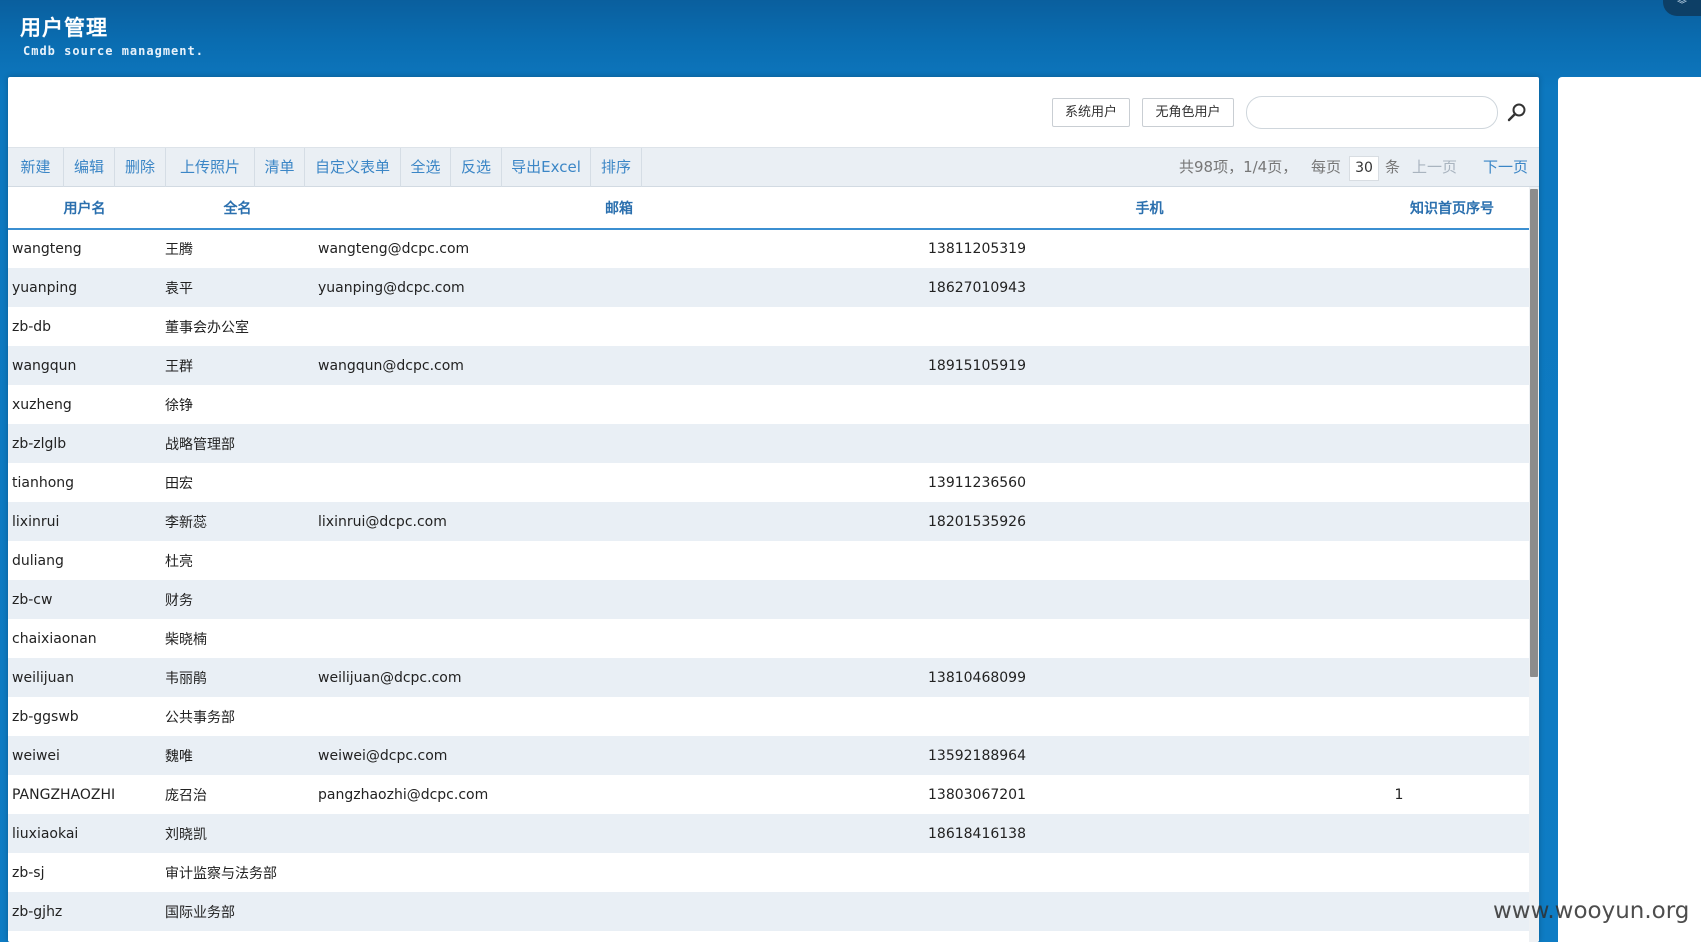 This screenshot has height=942, width=1701. Describe the element at coordinates (616, 167) in the screenshot. I see `sort-button: 排序` at that location.